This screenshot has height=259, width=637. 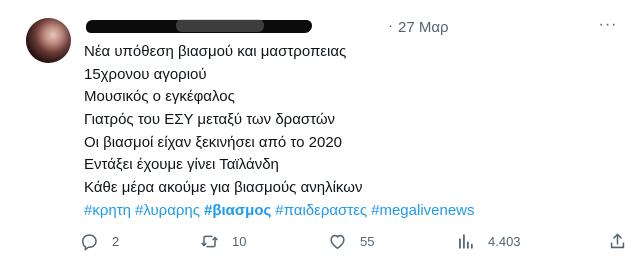 I want to click on reply-count: 2, so click(x=116, y=241).